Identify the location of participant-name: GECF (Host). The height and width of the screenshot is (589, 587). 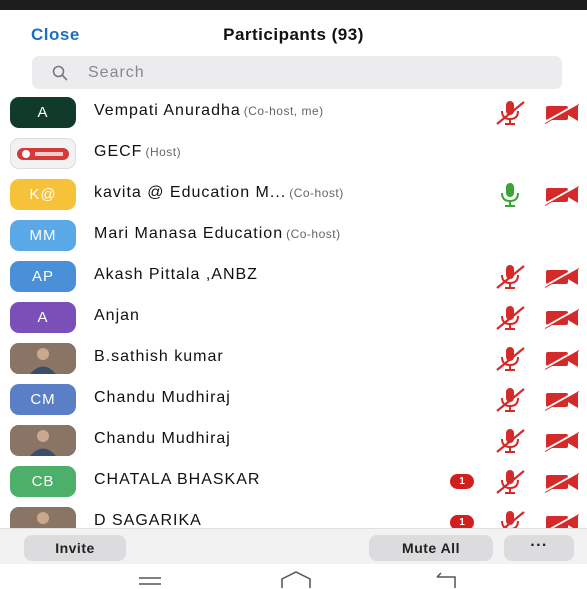
(137, 152).